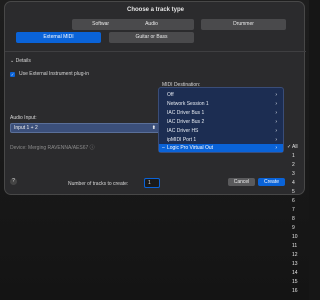 The image size is (320, 300). What do you see at coordinates (297, 165) in the screenshot?
I see `channel-item: 2` at bounding box center [297, 165].